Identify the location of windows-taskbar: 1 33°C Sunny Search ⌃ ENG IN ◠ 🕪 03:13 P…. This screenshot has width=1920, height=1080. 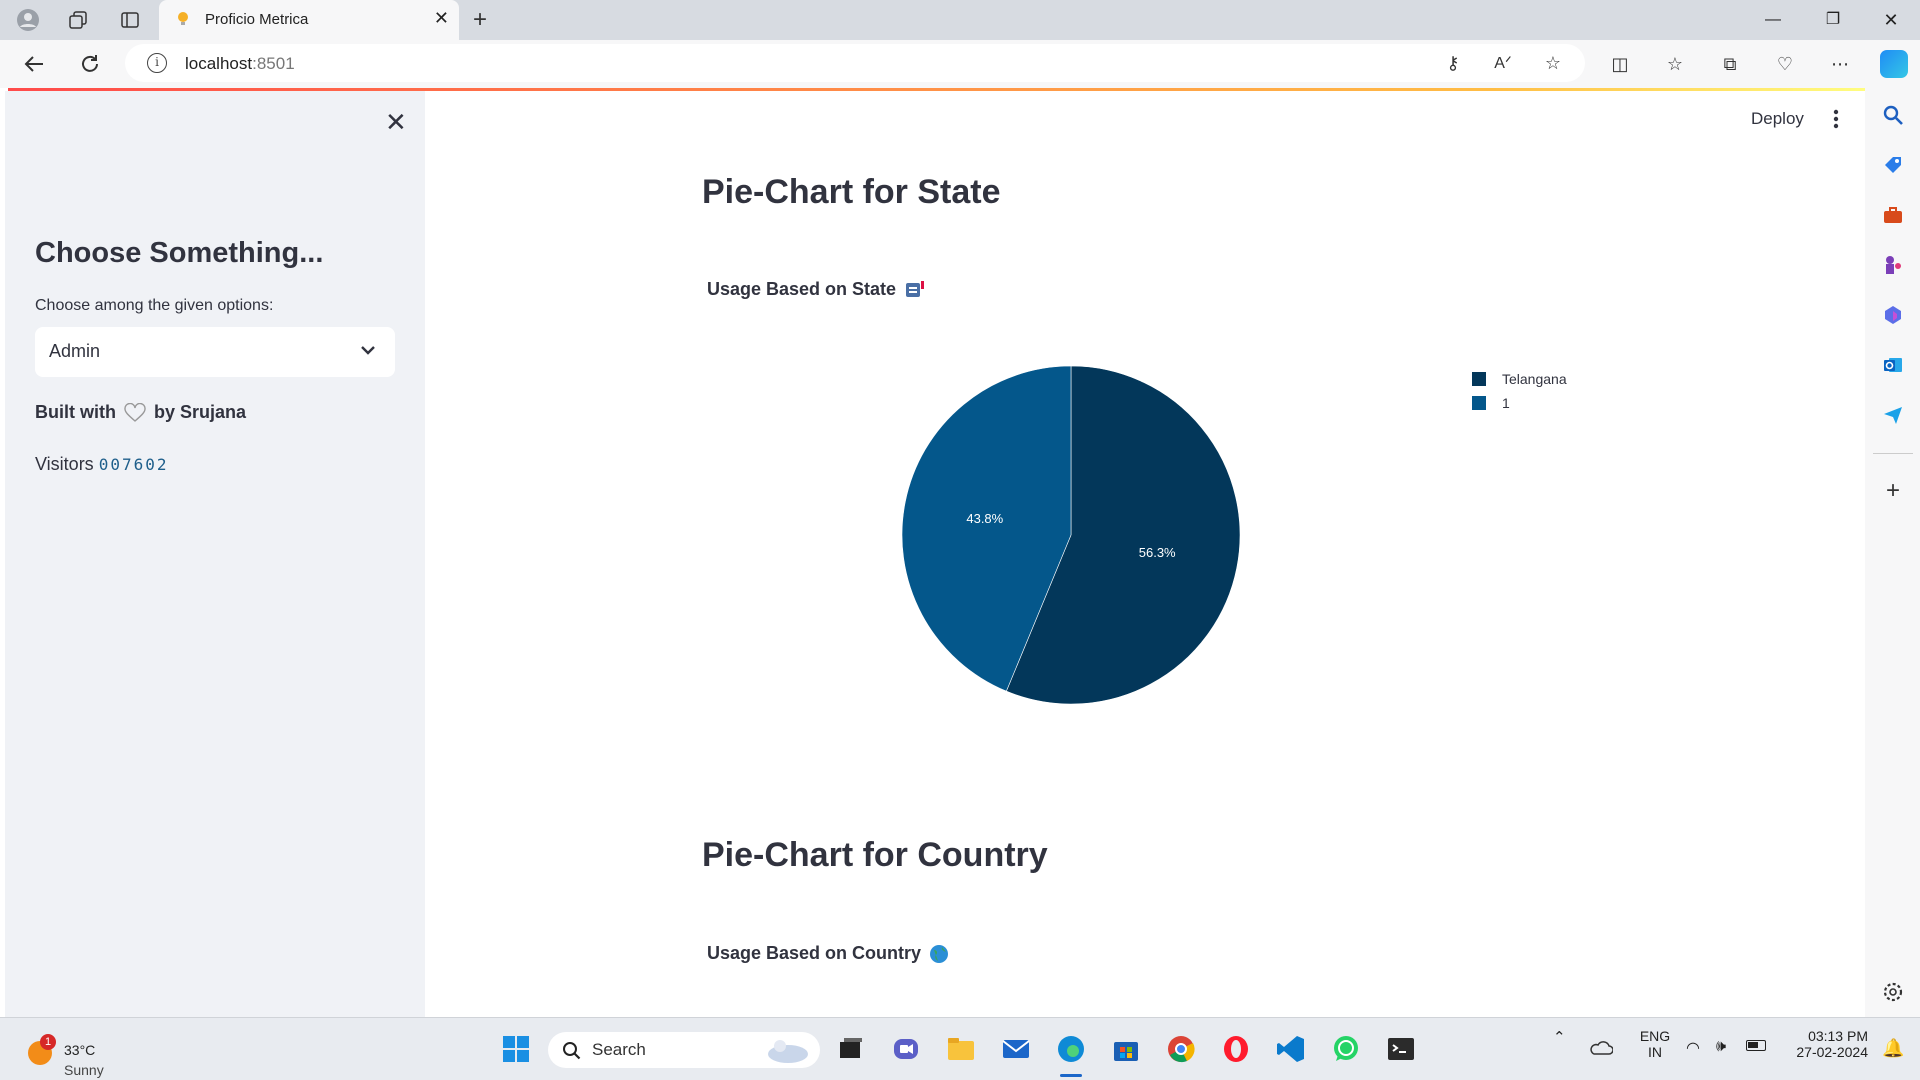
(960, 1048).